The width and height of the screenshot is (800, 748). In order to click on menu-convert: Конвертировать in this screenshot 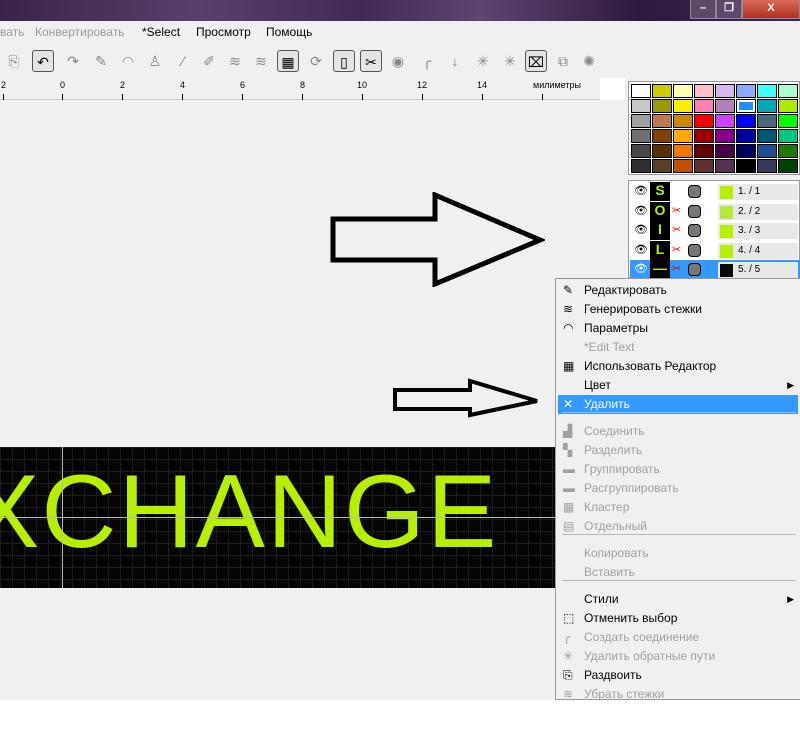, I will do `click(80, 32)`.